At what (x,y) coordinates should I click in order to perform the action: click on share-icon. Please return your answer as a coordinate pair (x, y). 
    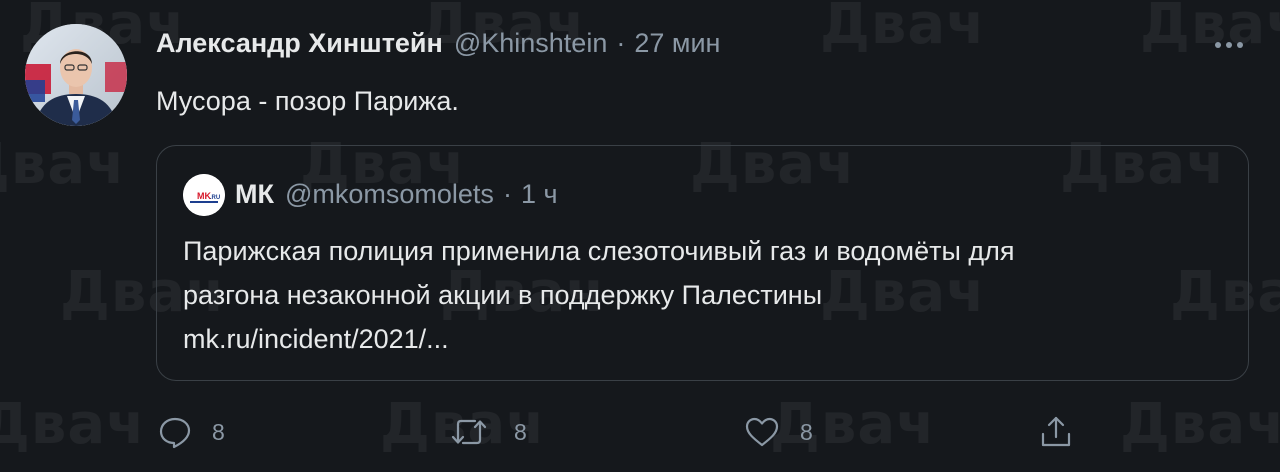
    Looking at the image, I should click on (1056, 431).